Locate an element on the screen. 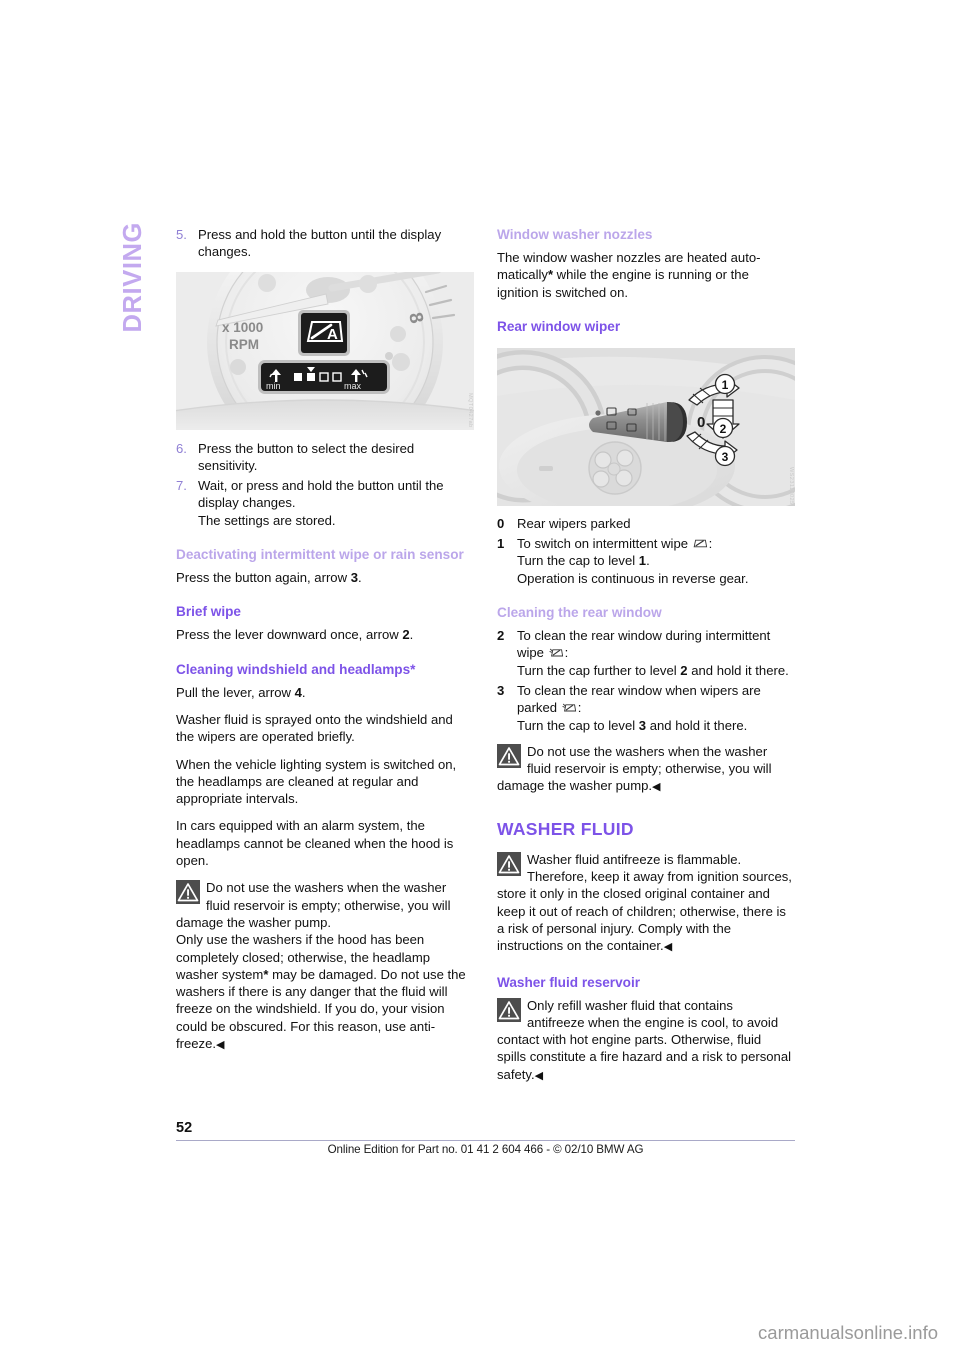 The height and width of the screenshot is (1358, 960). page-number: 52 is located at coordinates (184, 1128).